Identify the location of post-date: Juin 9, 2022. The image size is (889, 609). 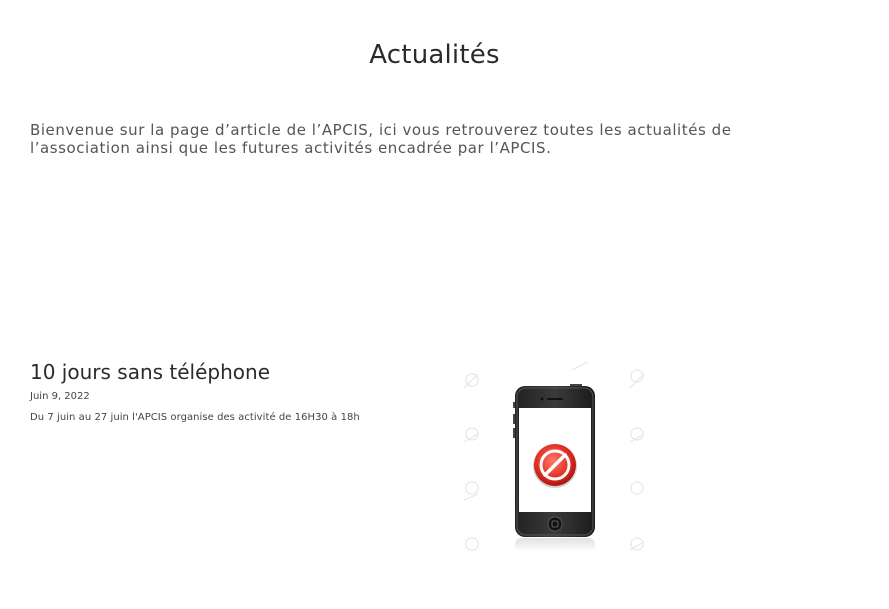
(60, 396).